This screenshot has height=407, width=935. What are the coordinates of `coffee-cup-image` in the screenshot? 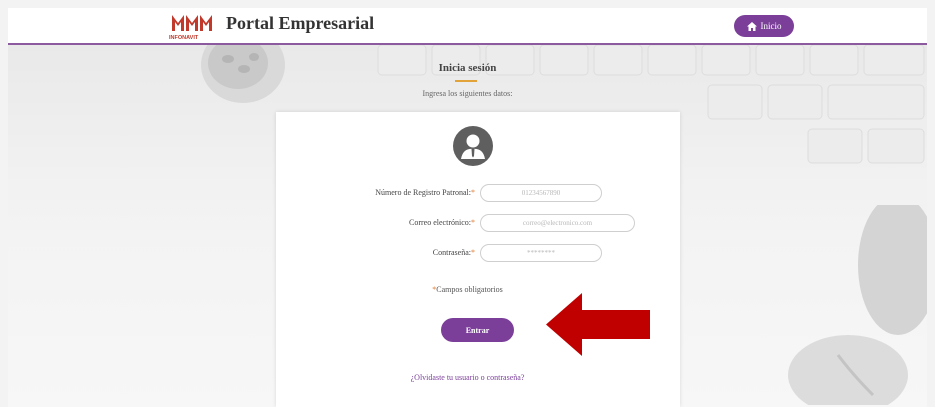 It's located at (243, 74).